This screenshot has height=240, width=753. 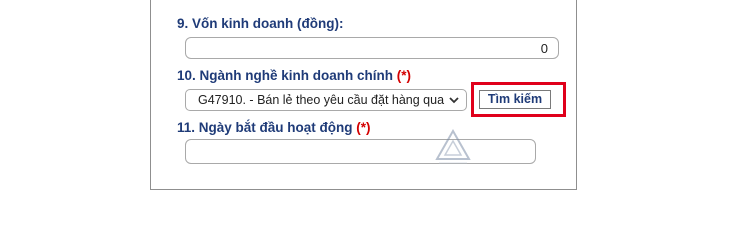 I want to click on capital-value: 0, so click(x=544, y=48).